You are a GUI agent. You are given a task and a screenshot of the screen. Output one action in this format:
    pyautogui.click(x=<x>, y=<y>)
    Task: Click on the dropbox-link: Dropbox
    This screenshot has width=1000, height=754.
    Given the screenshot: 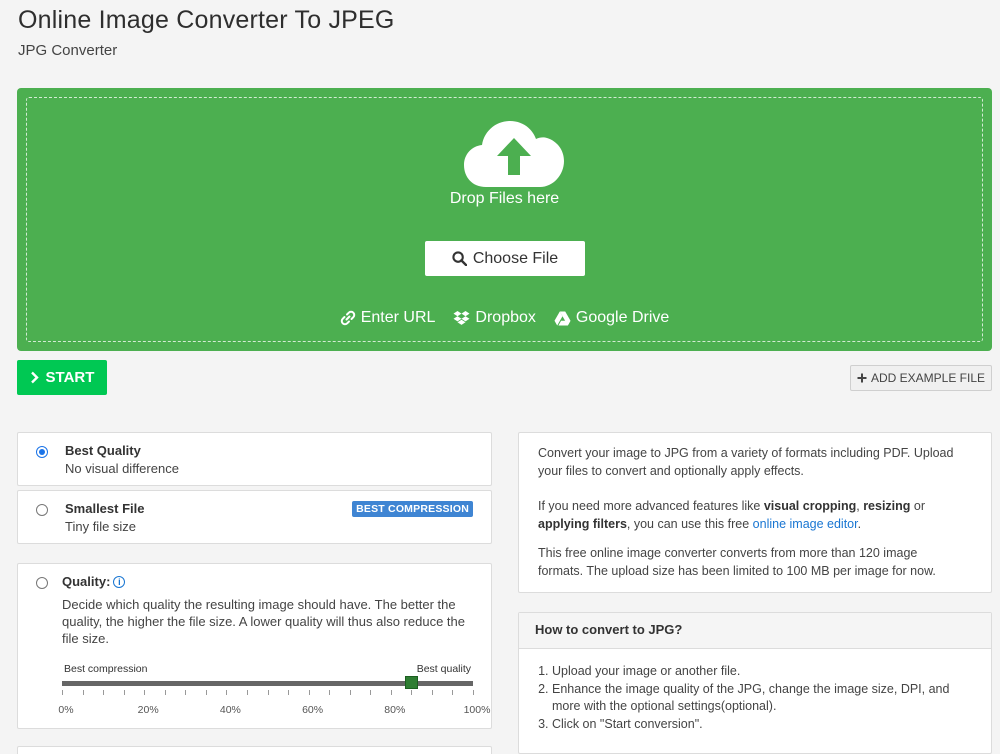 What is the action you would take?
    pyautogui.click(x=494, y=318)
    